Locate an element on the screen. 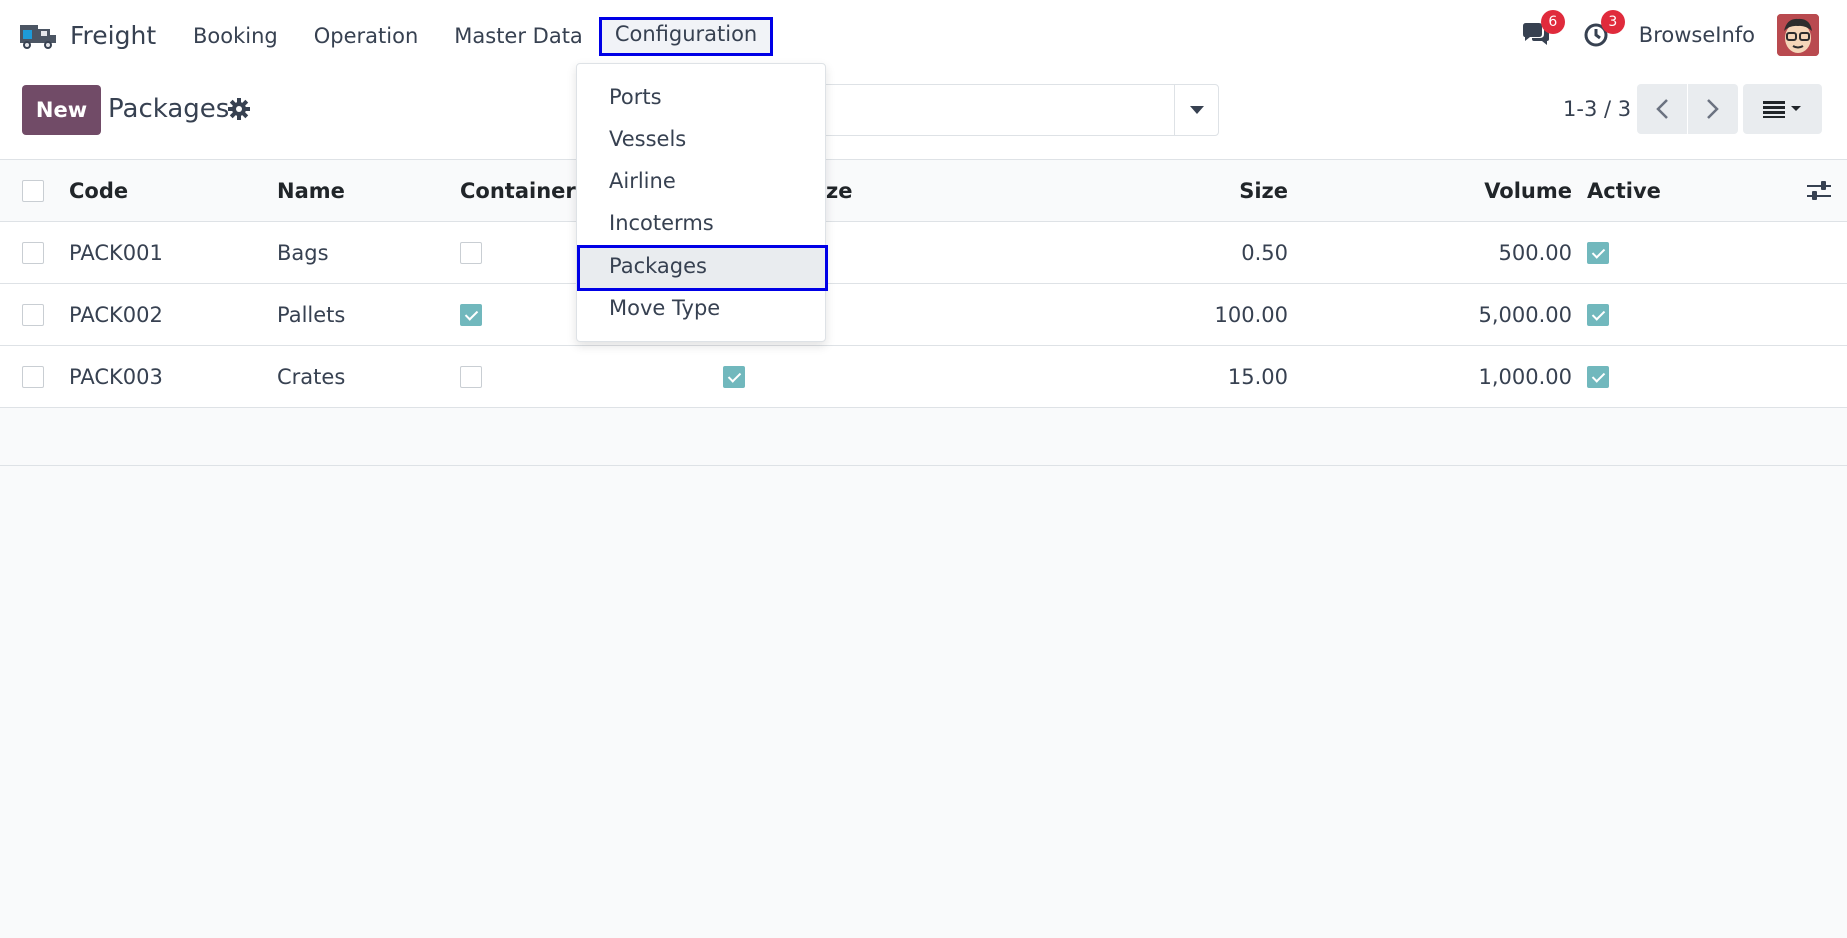  table-row: PACK002 Pallets 100.00 5,000.00 is located at coordinates (923, 315).